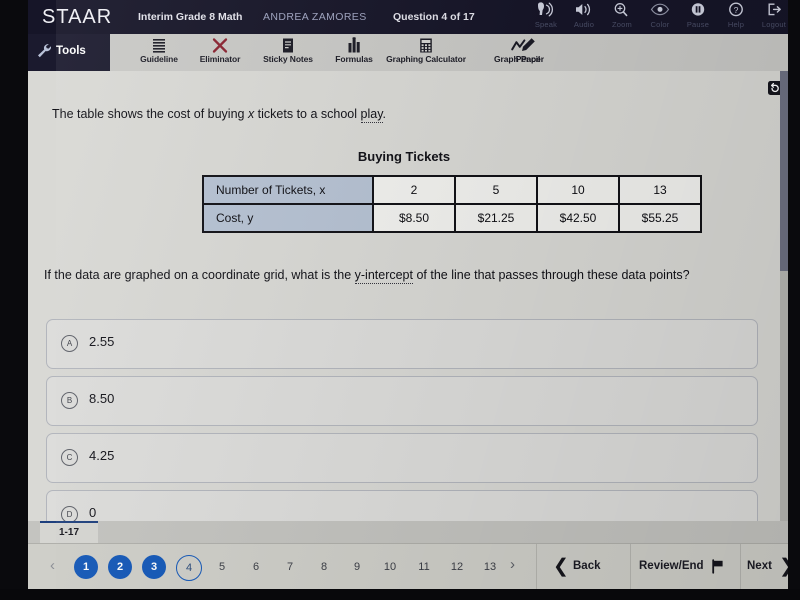 This screenshot has width=800, height=600. Describe the element at coordinates (512, 564) in the screenshot. I see `pagination-next-arrow: ›` at that location.